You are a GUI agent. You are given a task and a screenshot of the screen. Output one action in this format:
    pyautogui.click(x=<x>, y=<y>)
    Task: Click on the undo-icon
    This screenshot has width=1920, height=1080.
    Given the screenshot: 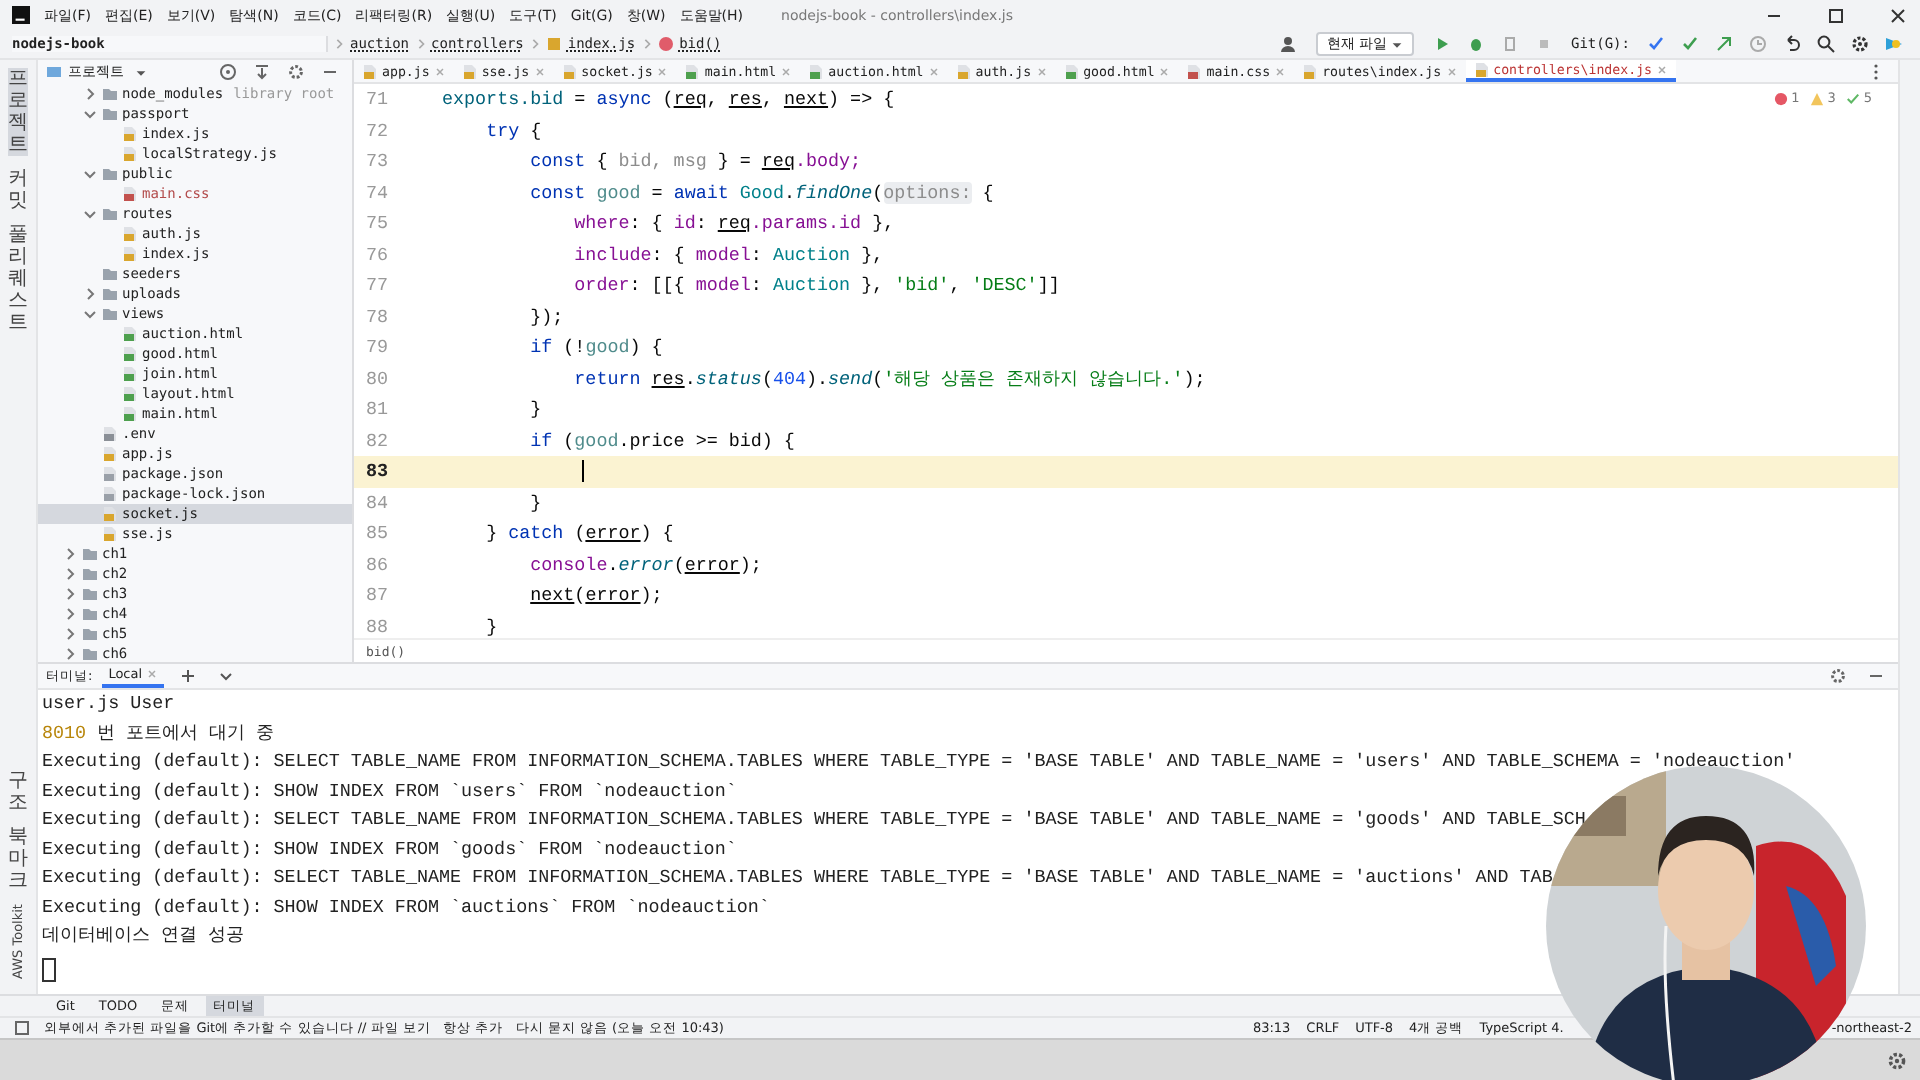 What is the action you would take?
    pyautogui.click(x=1792, y=44)
    